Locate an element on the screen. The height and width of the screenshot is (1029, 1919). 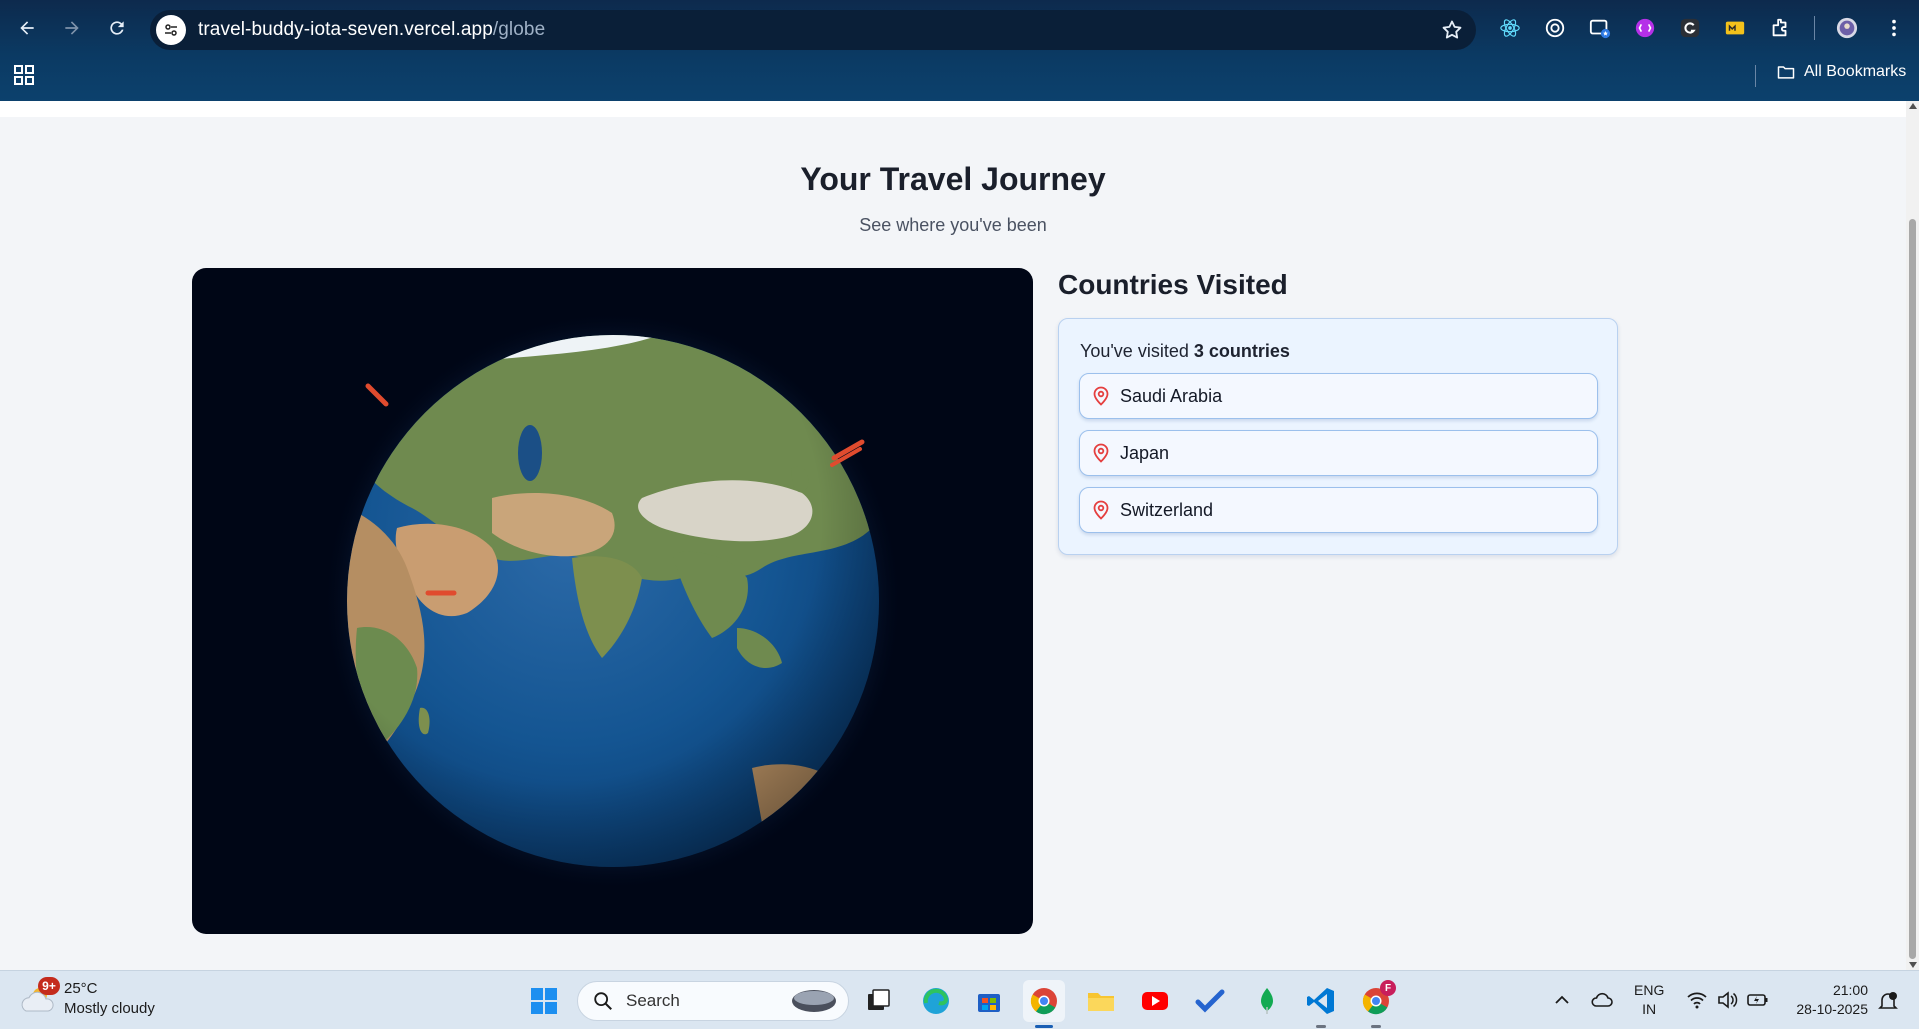
language-indicator: ENG IN is located at coordinates (1649, 1000).